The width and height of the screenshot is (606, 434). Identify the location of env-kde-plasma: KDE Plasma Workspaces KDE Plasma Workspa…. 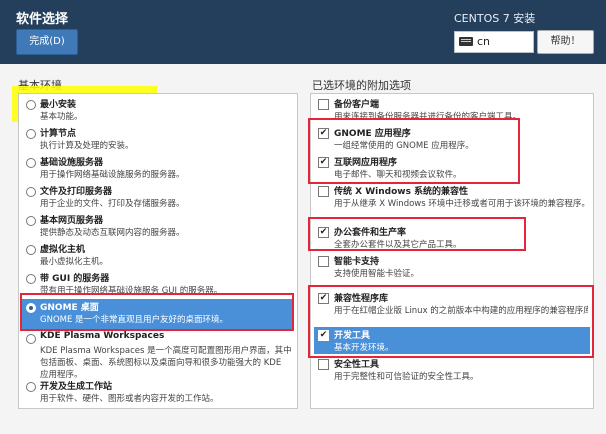
(158, 355).